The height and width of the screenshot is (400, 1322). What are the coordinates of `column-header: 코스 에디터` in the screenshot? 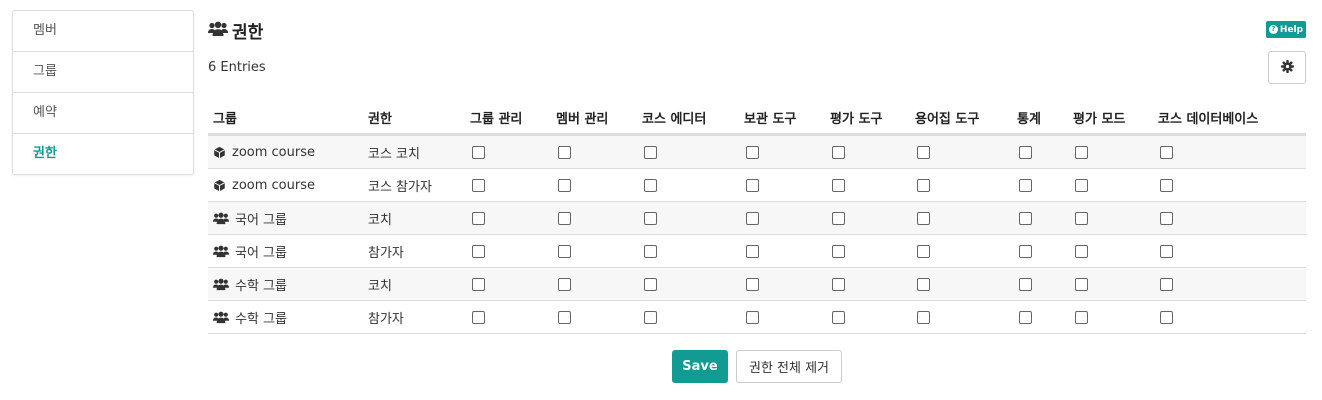 It's located at (688, 118).